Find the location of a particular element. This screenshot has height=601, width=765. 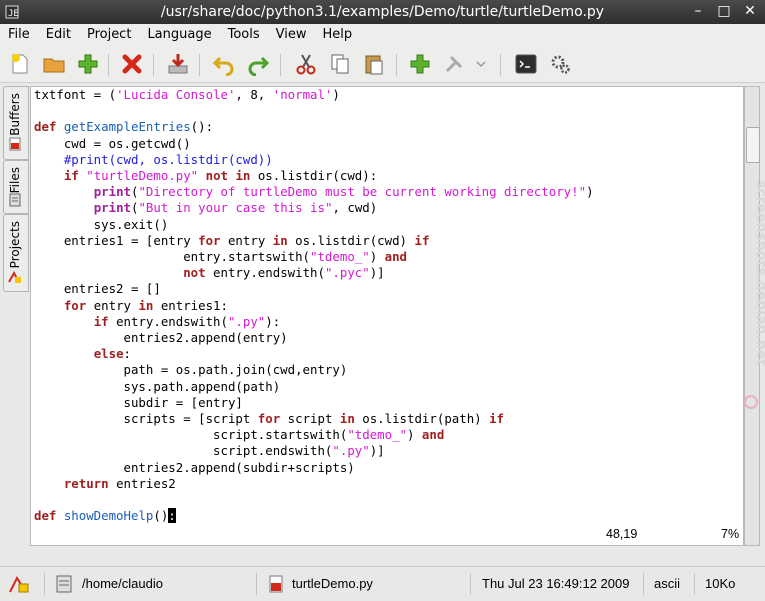

code-token: entries2 = [] is located at coordinates (97, 289).